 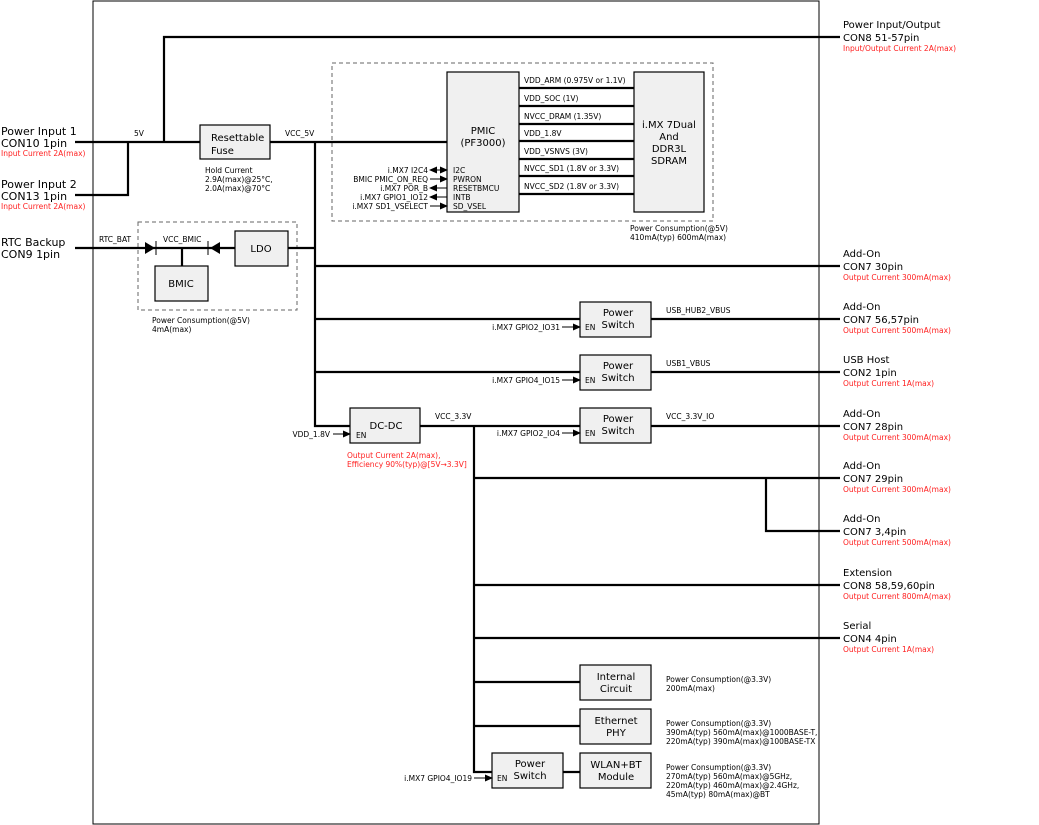 I want to click on load-label: Circuit, so click(x=616, y=689).